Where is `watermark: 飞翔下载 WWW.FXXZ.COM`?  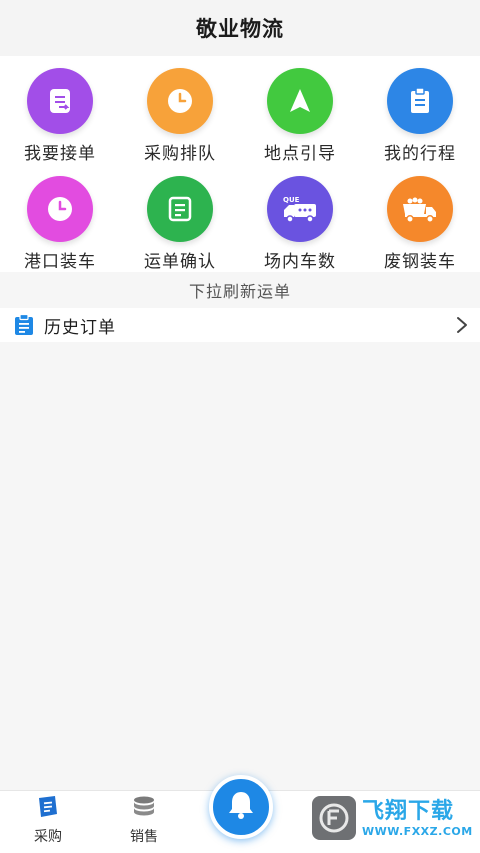 watermark: 飞翔下载 WWW.FXXZ.COM is located at coordinates (393, 818).